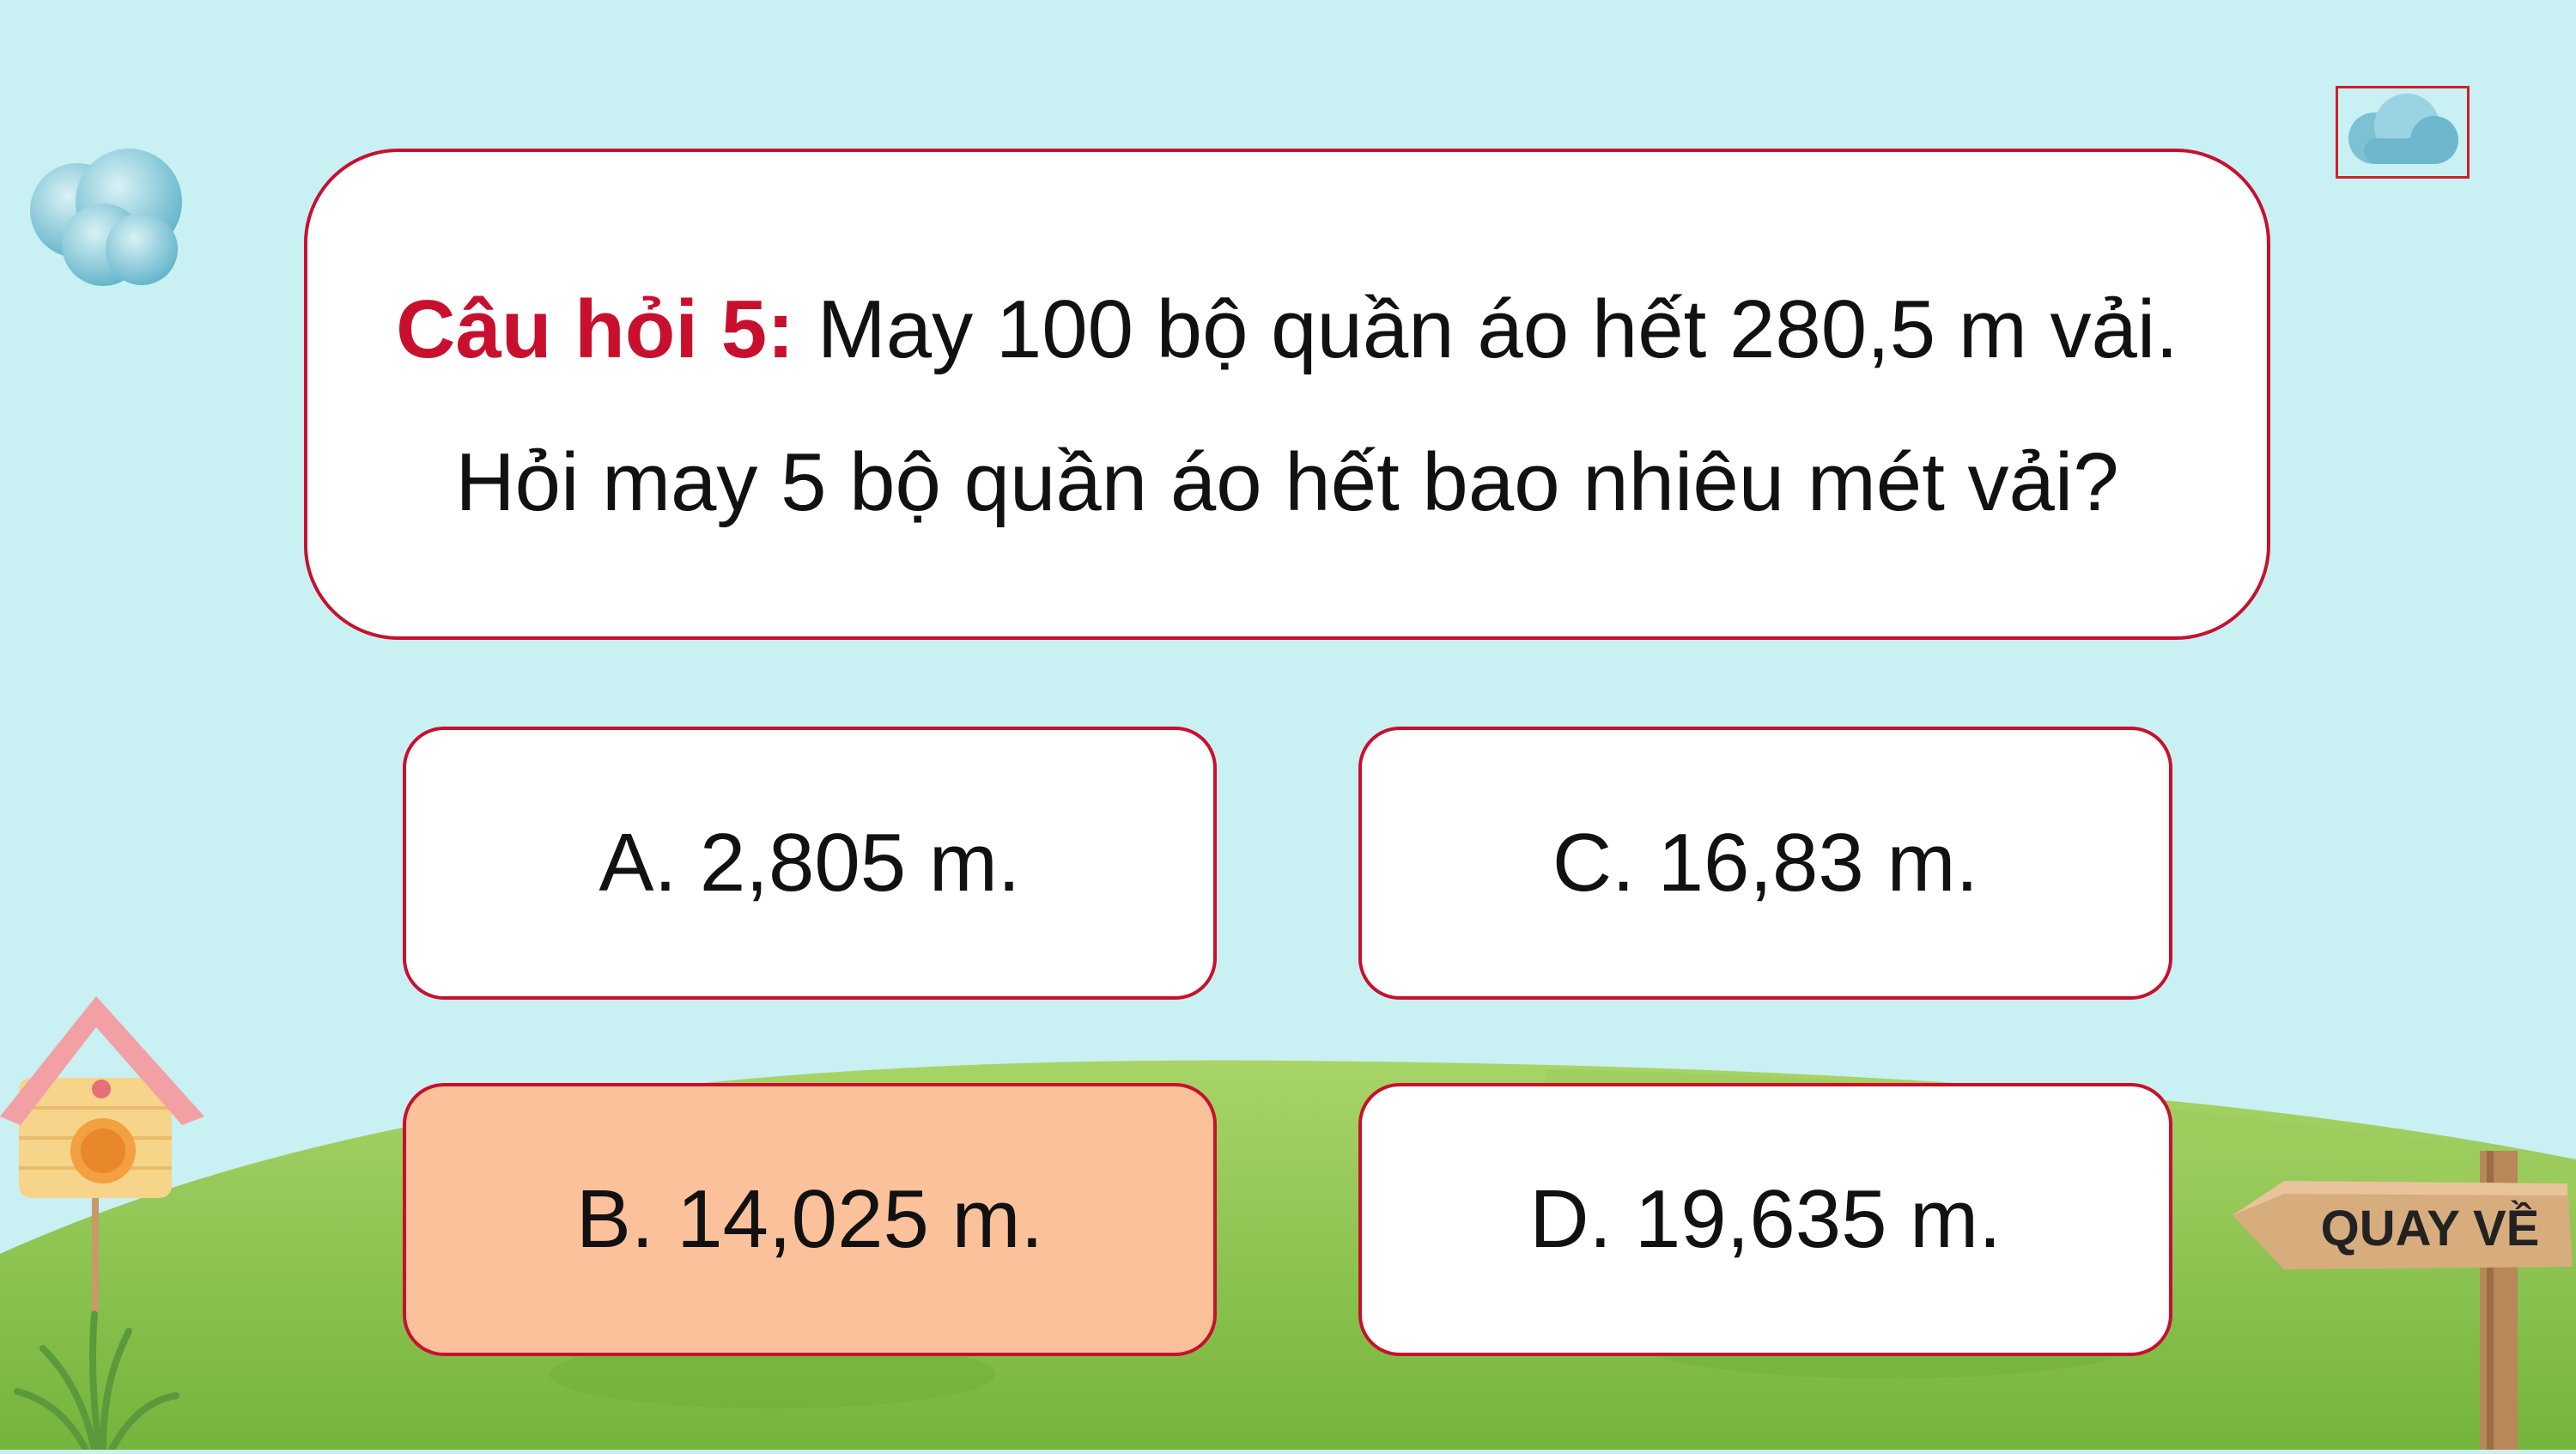  Describe the element at coordinates (810, 1219) in the screenshot. I see `answer-option-b: B. 14,025 m.` at that location.